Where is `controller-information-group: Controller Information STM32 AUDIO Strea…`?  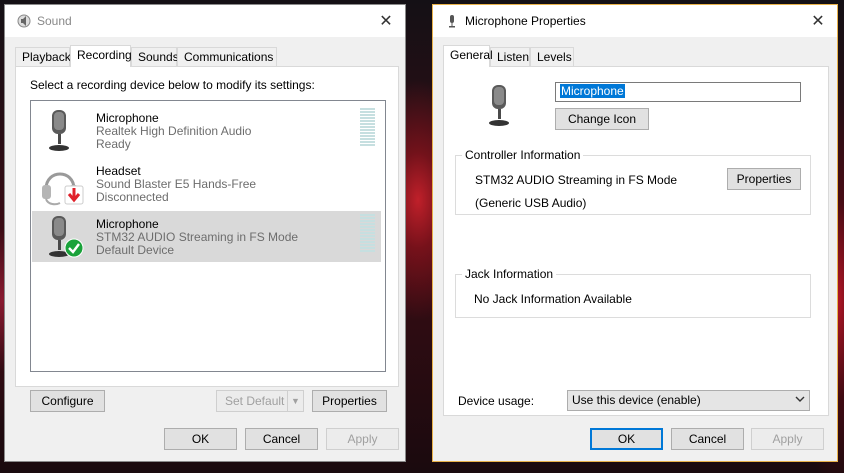
controller-information-group: Controller Information STM32 AUDIO Strea… is located at coordinates (633, 181).